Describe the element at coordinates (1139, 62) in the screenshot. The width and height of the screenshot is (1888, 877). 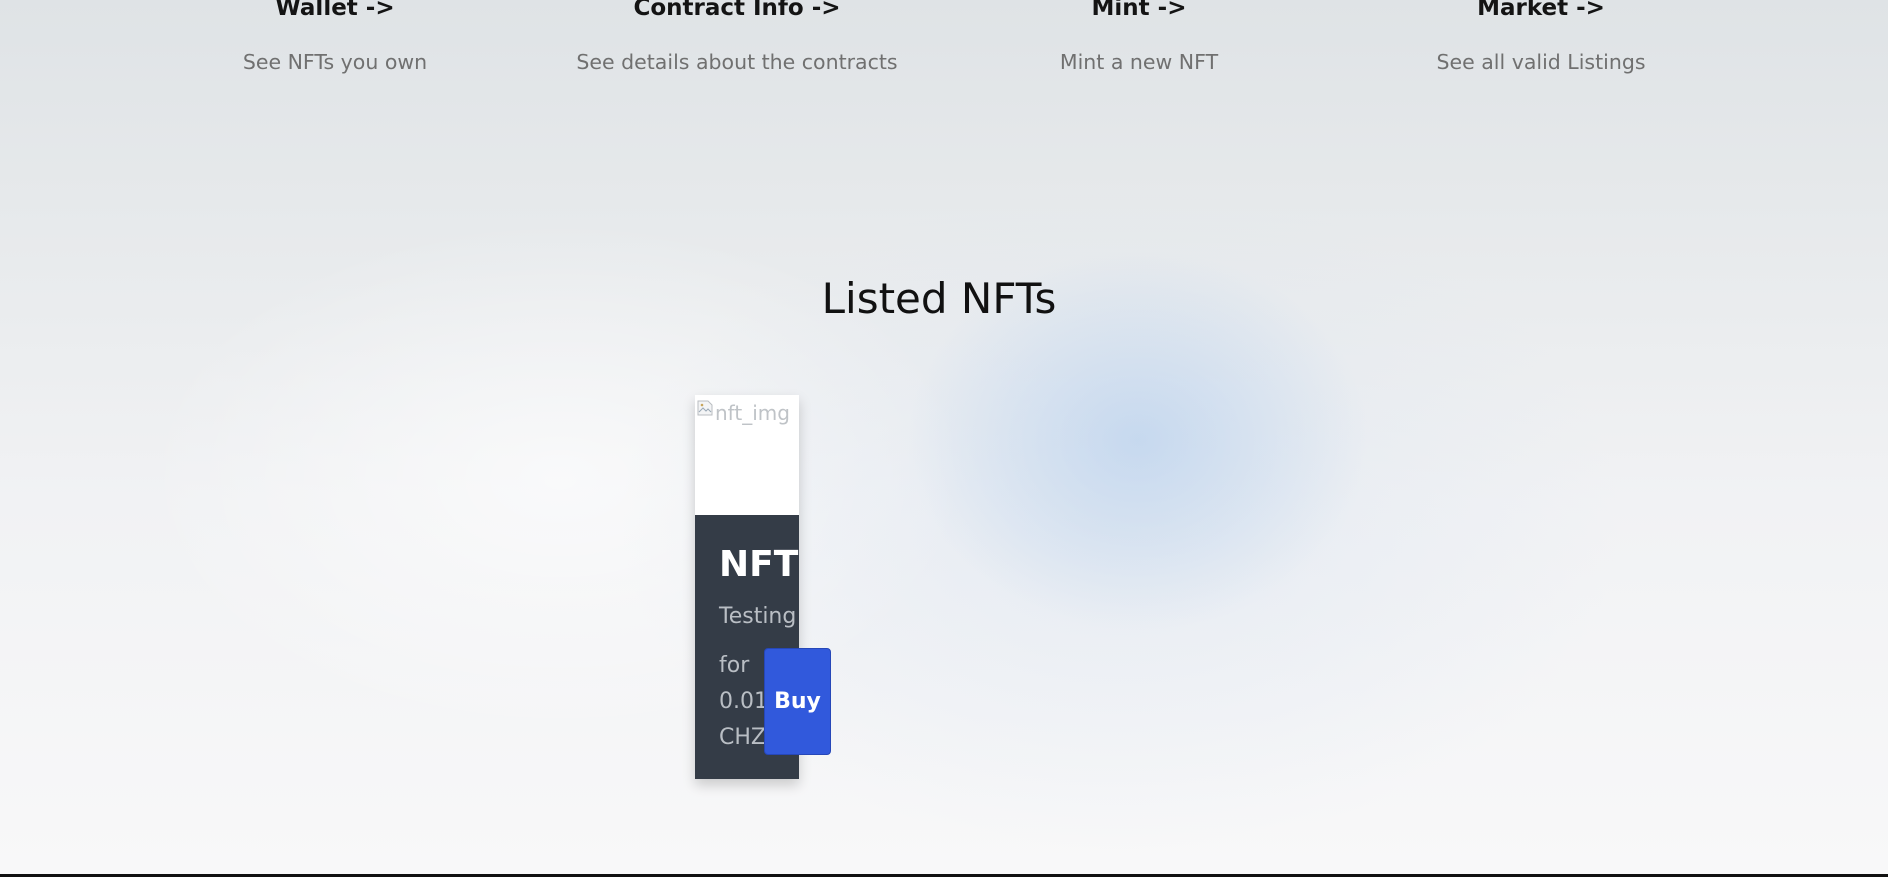
I see `nav-mint-description: Mint a new NFT` at that location.